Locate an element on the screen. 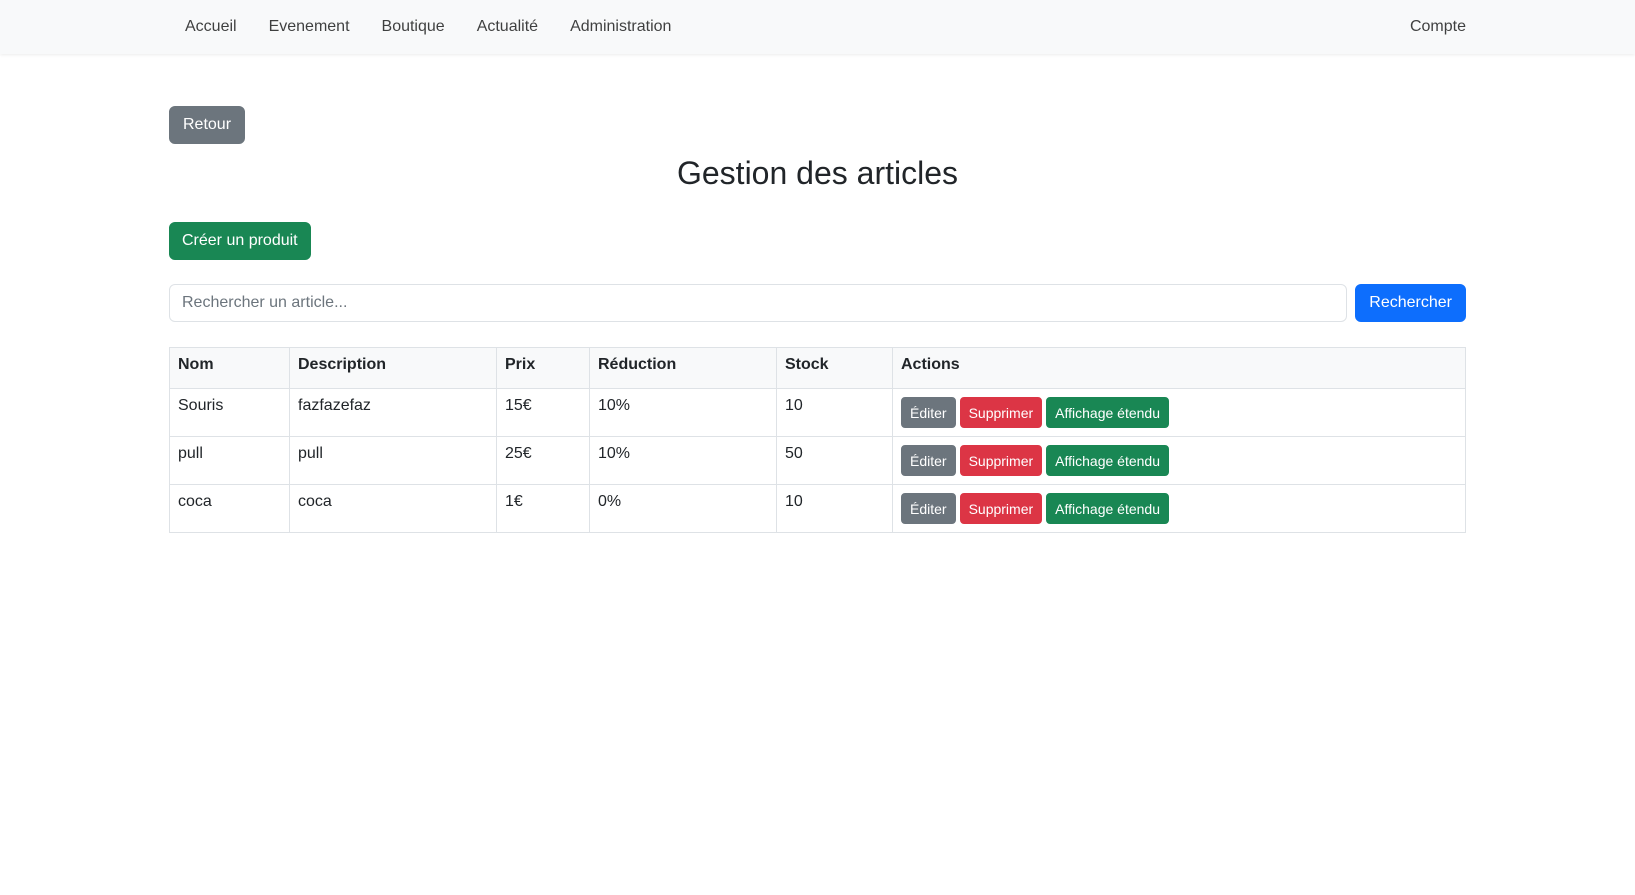 This screenshot has width=1635, height=895. cell-stock: 50 is located at coordinates (834, 460).